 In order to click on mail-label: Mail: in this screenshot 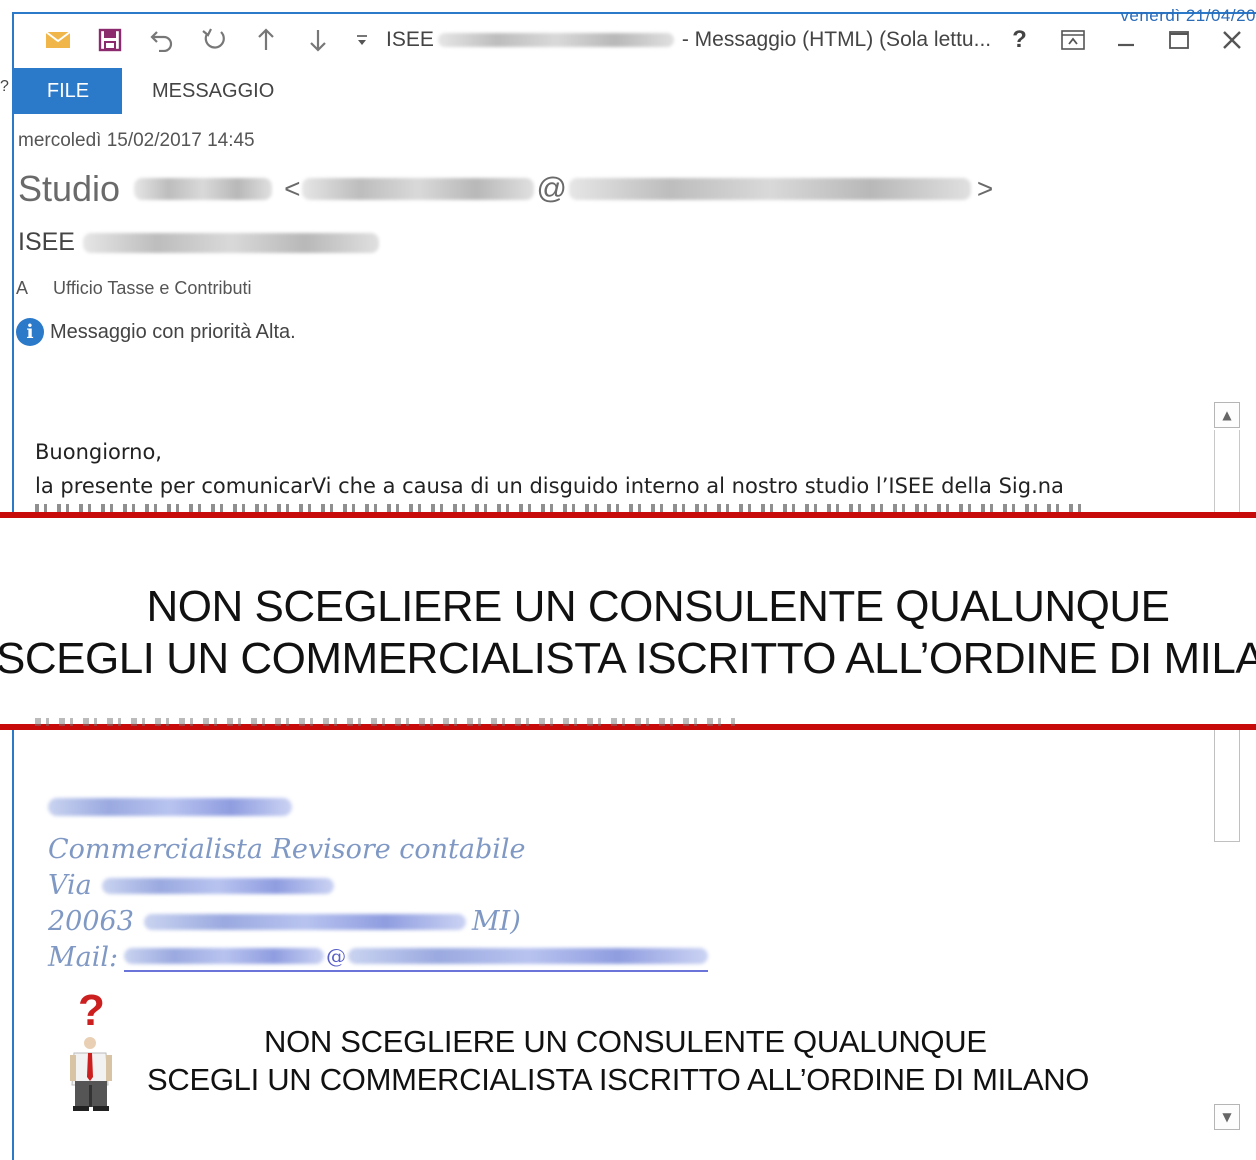, I will do `click(83, 957)`.